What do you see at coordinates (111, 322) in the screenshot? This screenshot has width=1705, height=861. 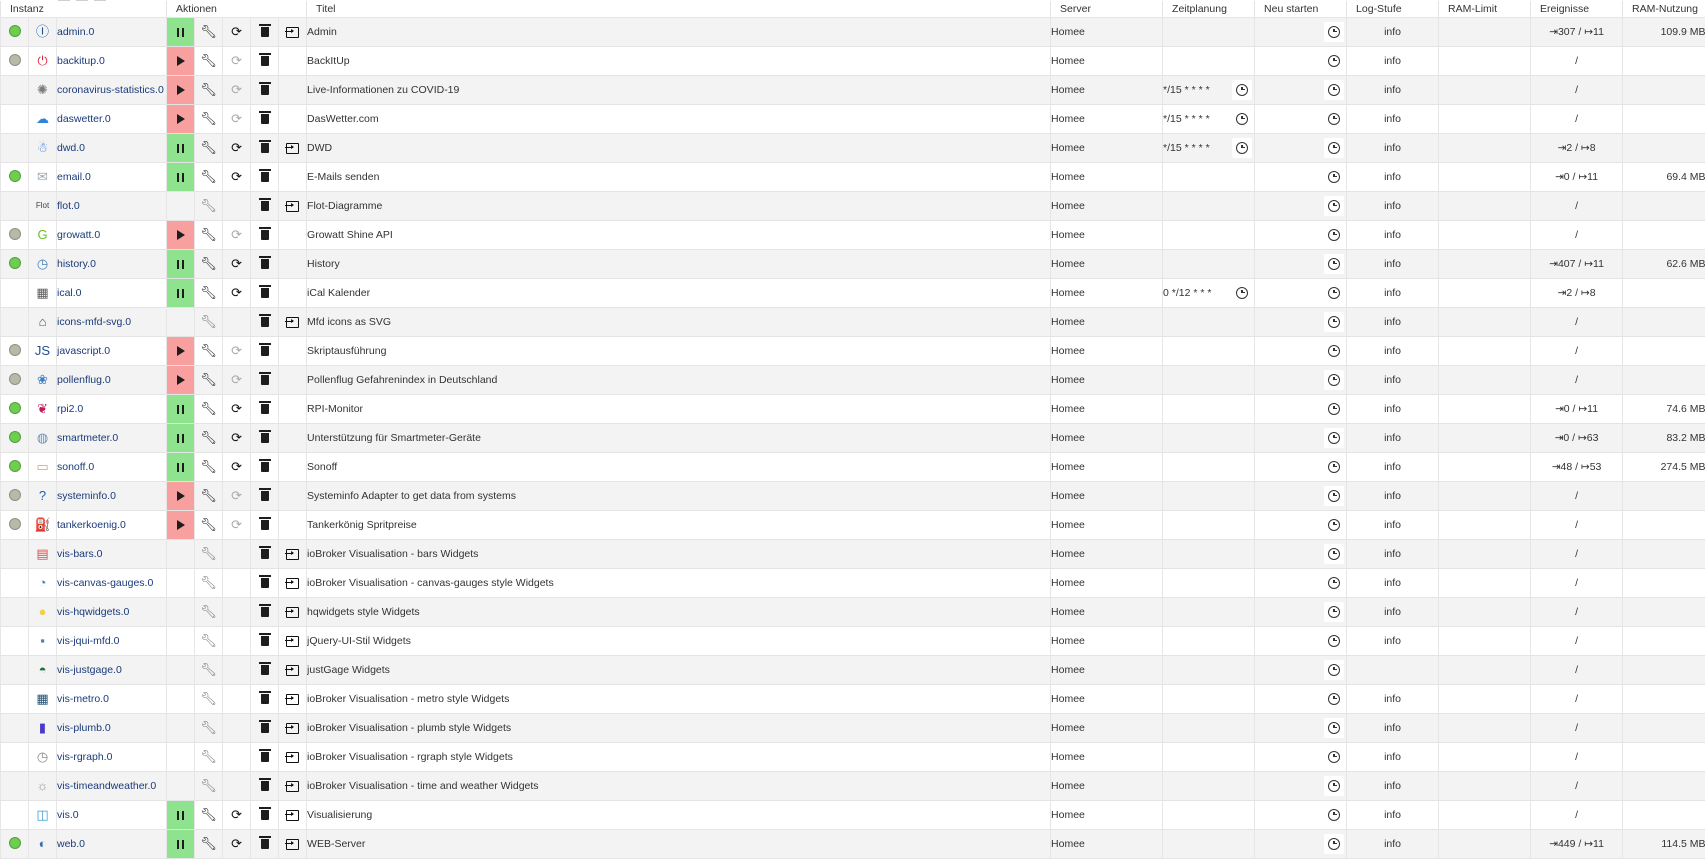 I see `instance-name: icons-mfd-svg.0` at bounding box center [111, 322].